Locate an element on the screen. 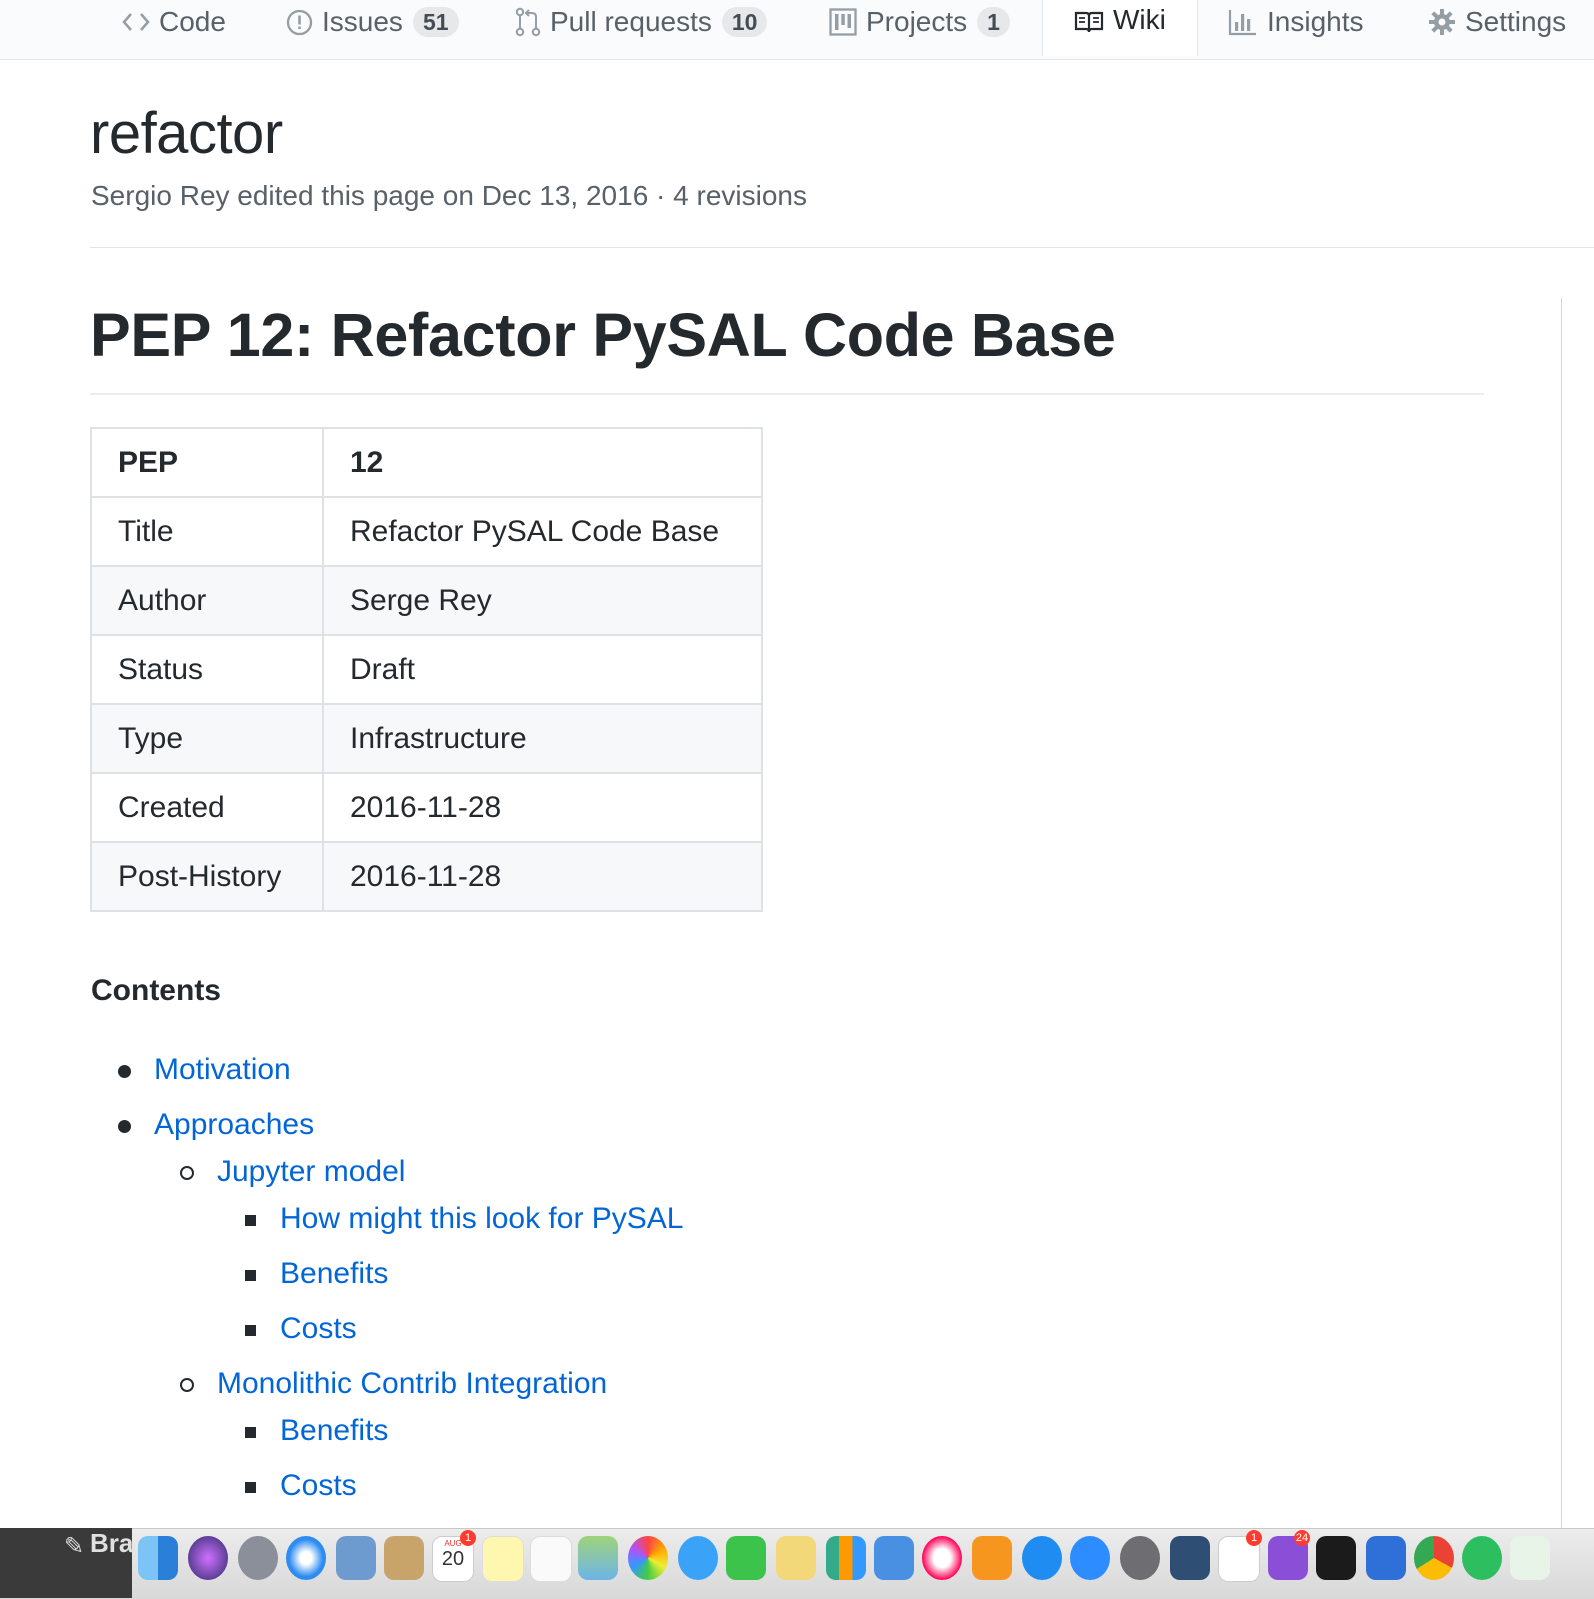  issues-counter: 51 is located at coordinates (435, 22).